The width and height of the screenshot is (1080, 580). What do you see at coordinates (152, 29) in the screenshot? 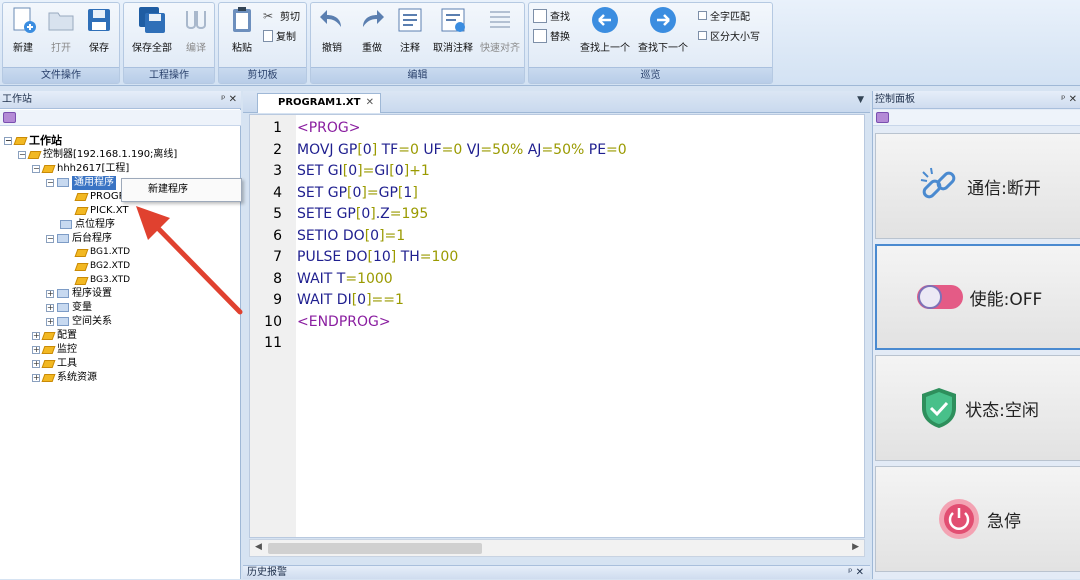
I see `save-all-button: 保存全部` at bounding box center [152, 29].